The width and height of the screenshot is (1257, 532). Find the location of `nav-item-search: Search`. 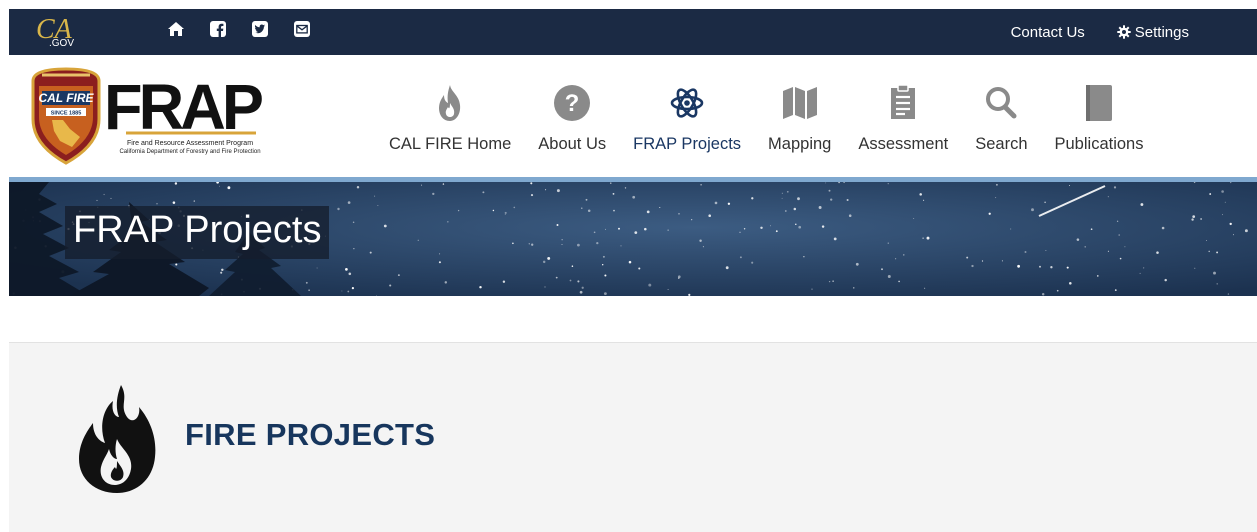

nav-item-search: Search is located at coordinates (1001, 117).